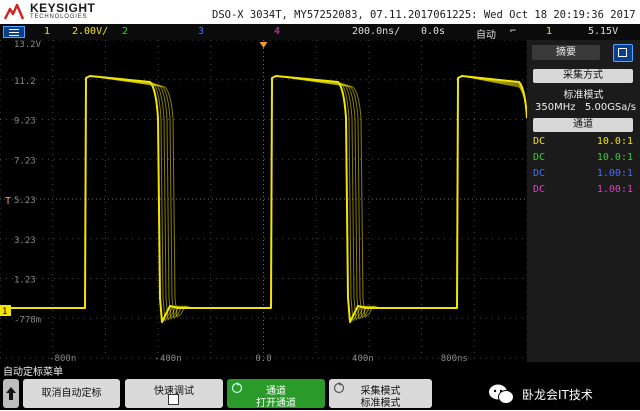 The width and height of the screenshot is (640, 411). I want to click on acquire-mode-value: 标准模式, so click(380, 403).